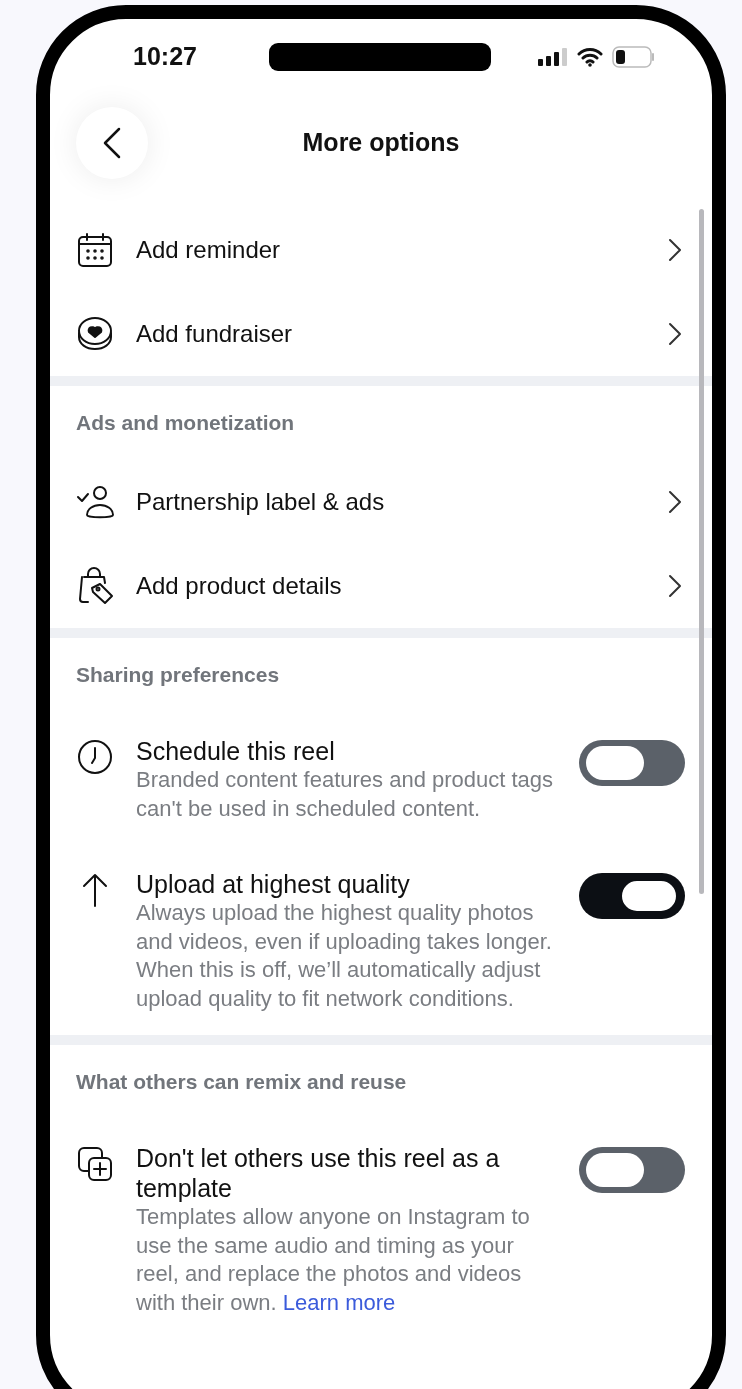 The image size is (742, 1389). I want to click on setting-description: Branded content features and product tags can't be used in scheduled content., so click(345, 794).